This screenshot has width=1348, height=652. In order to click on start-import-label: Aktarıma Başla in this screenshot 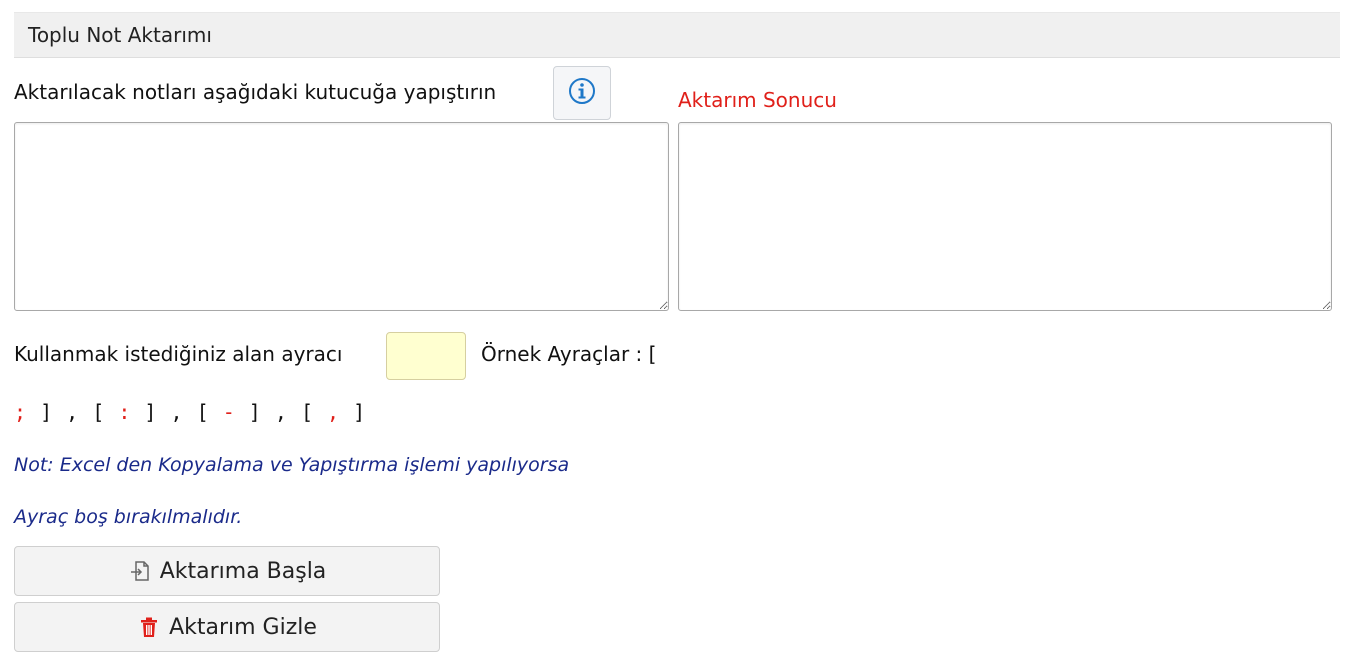, I will do `click(243, 571)`.